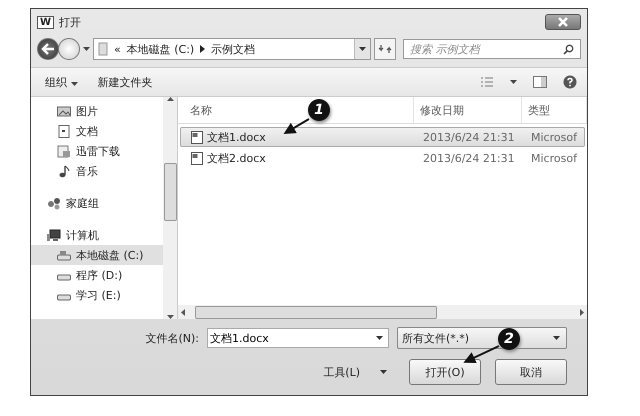 Image resolution: width=640 pixels, height=416 pixels. I want to click on music-note-icon, so click(64, 171).